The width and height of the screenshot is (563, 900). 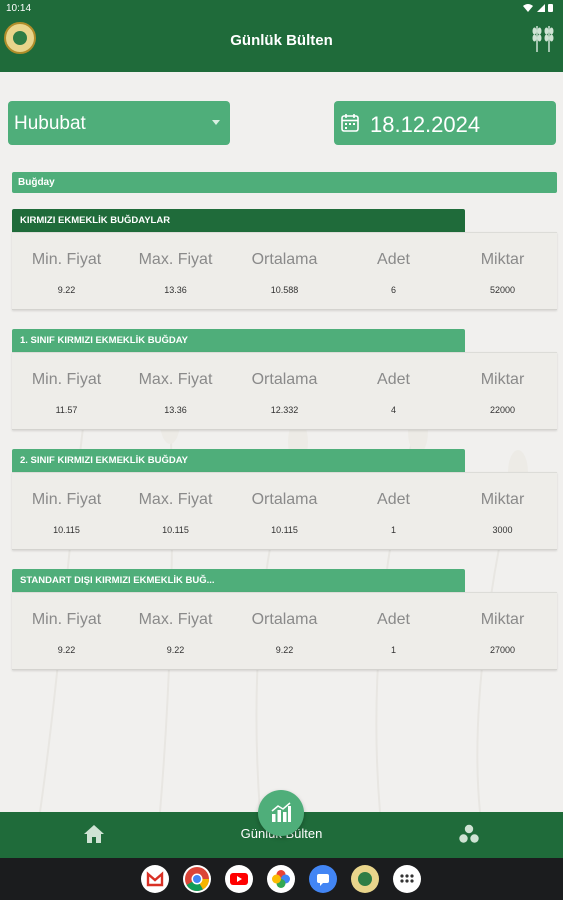 I want to click on average-value: 10.588, so click(x=284, y=290).